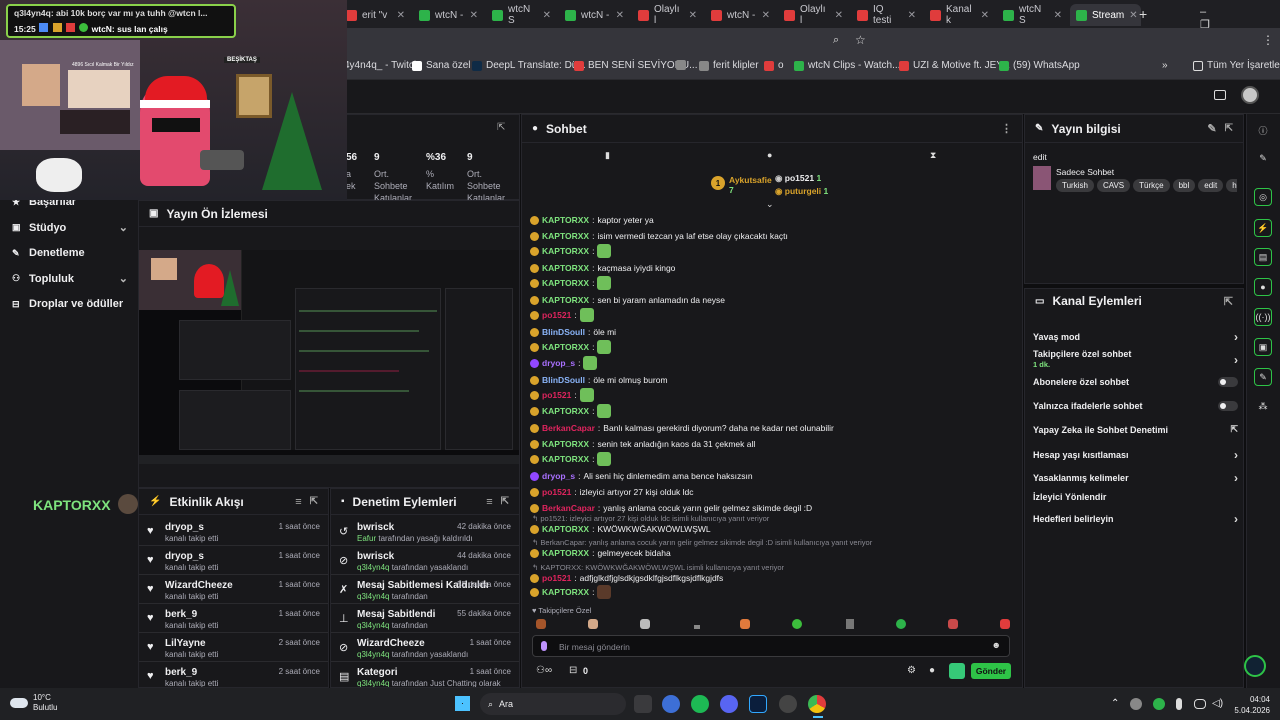 This screenshot has height=720, width=1280. What do you see at coordinates (991, 671) in the screenshot?
I see `send-button: Gönder` at bounding box center [991, 671].